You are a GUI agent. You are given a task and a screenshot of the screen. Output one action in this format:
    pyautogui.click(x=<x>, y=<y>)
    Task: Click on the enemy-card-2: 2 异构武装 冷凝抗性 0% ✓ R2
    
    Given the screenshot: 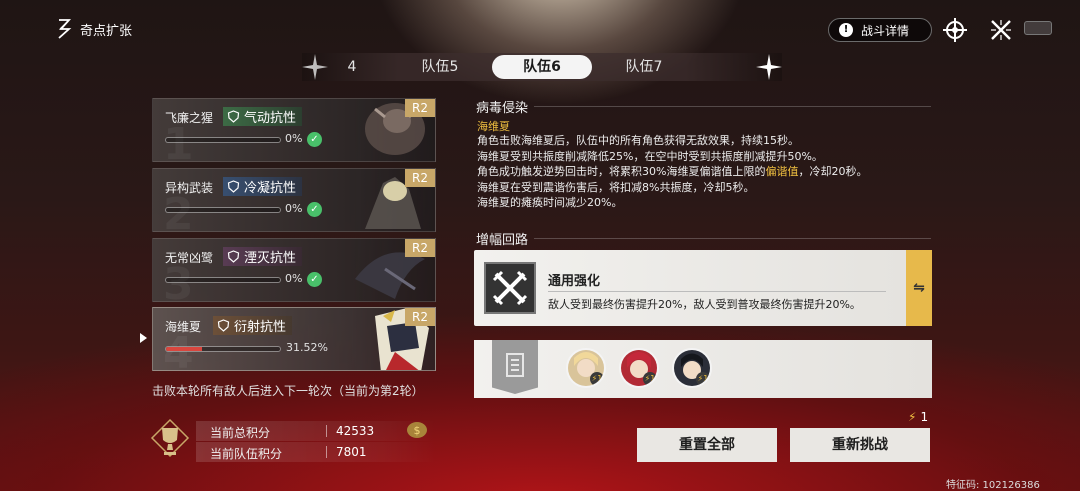 What is the action you would take?
    pyautogui.click(x=294, y=200)
    